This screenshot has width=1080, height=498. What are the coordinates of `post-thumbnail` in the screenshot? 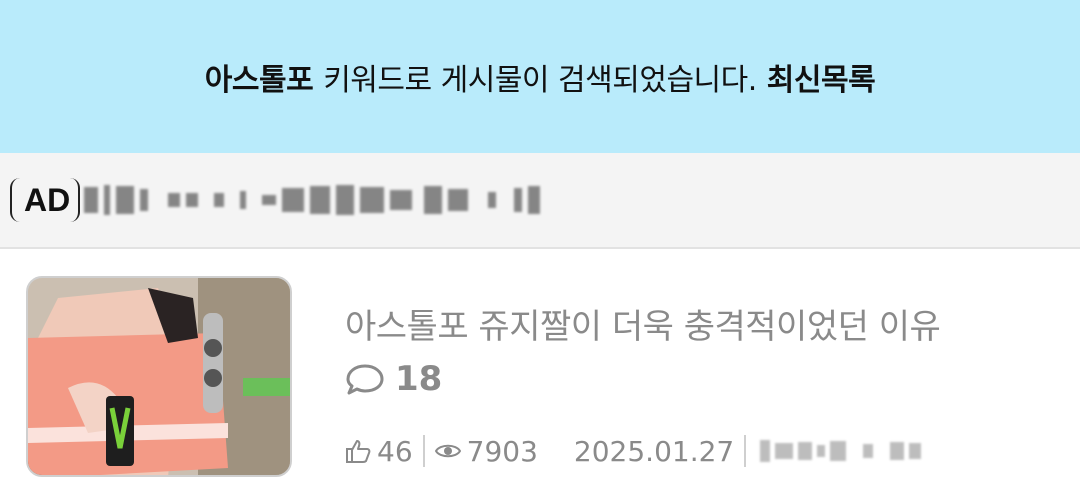 It's located at (159, 376).